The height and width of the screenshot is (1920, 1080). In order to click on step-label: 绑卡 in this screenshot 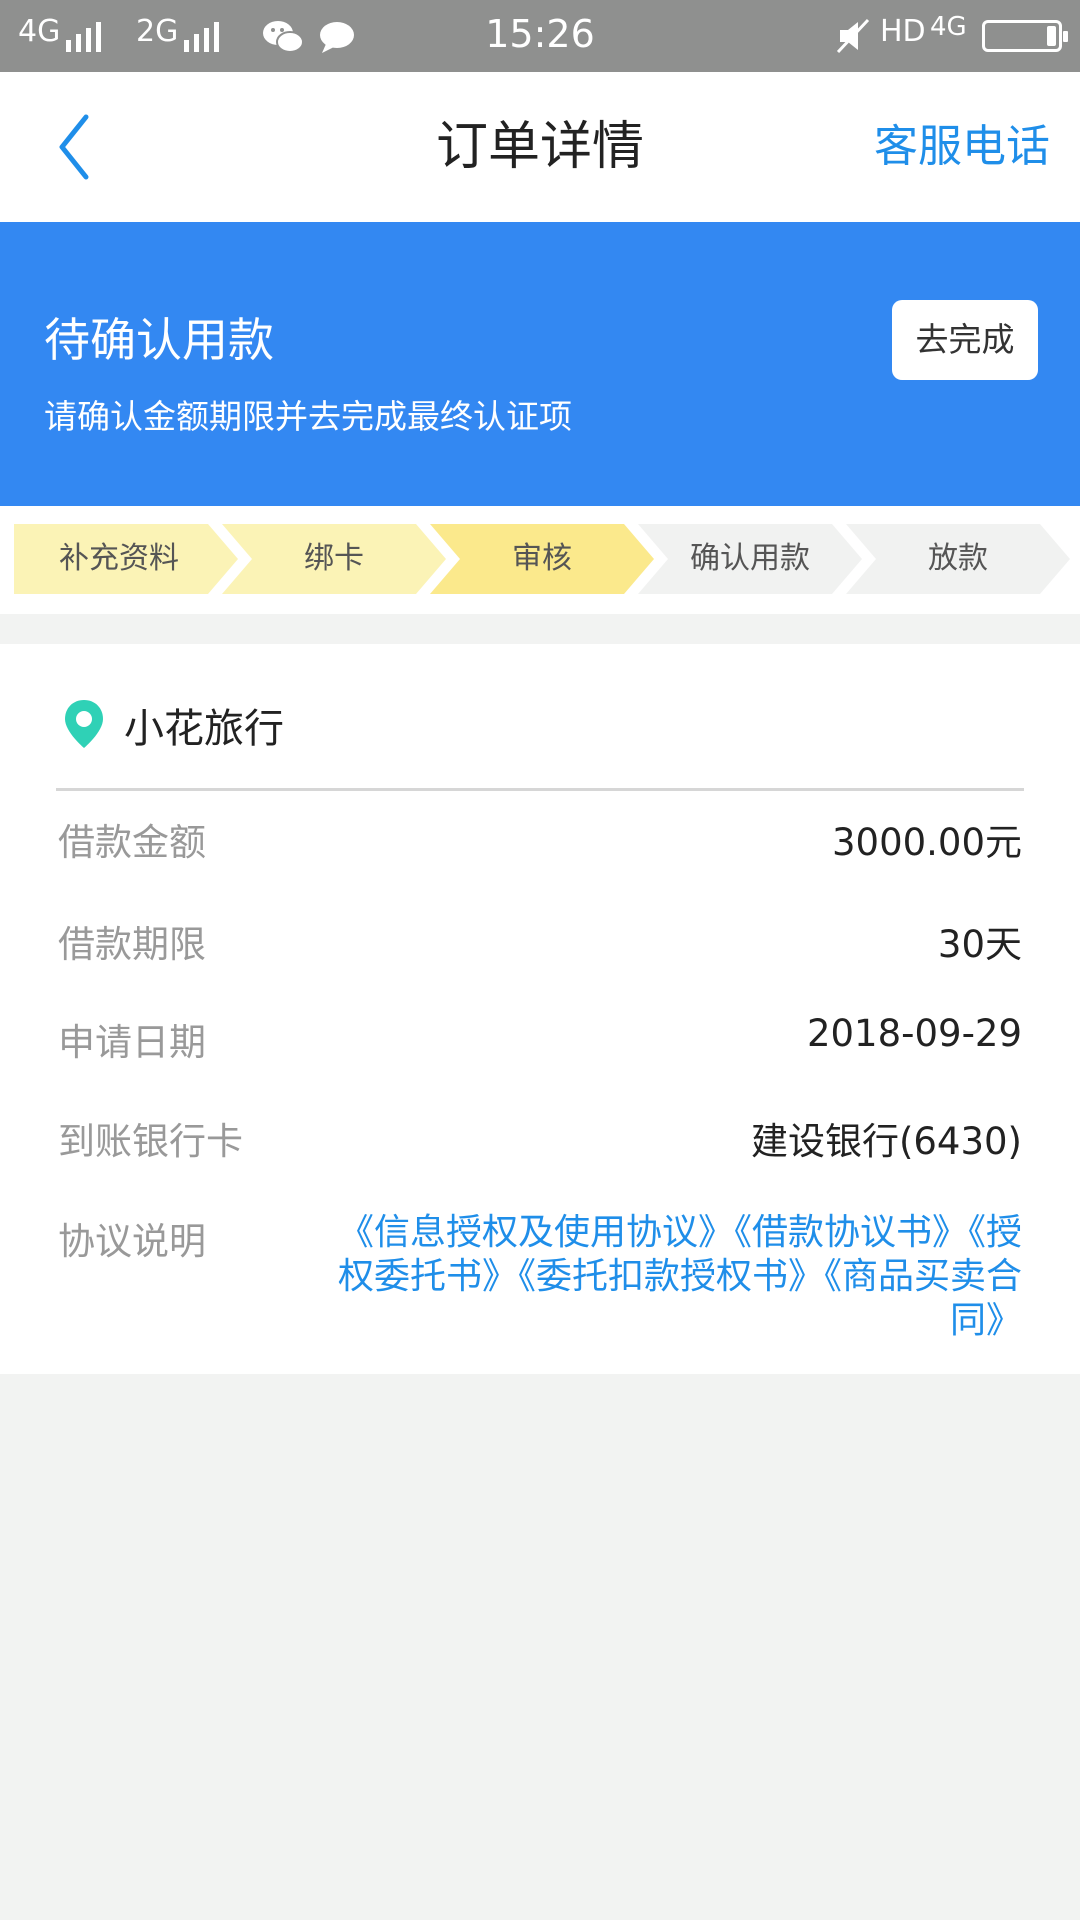, I will do `click(334, 558)`.